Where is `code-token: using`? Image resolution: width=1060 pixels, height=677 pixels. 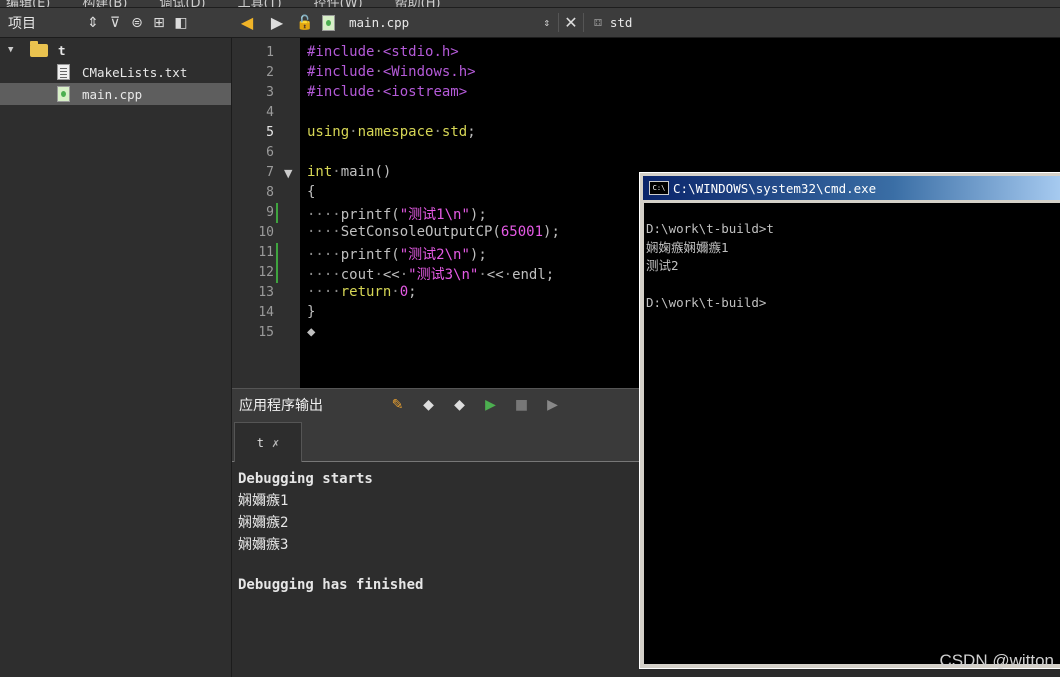
code-token: using is located at coordinates (328, 132).